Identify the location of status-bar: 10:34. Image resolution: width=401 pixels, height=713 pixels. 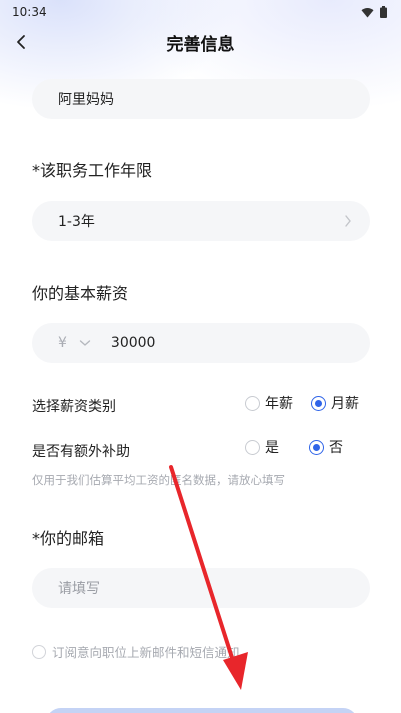
(200, 12).